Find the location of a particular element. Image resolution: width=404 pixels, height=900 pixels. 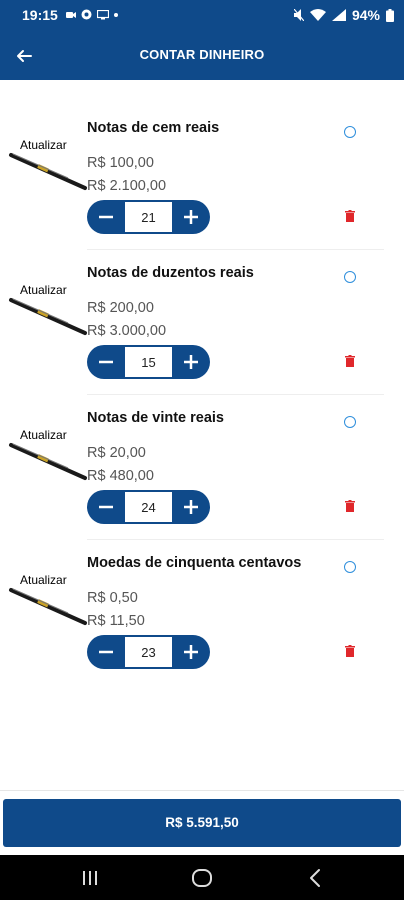

monitor-icon is located at coordinates (103, 14).